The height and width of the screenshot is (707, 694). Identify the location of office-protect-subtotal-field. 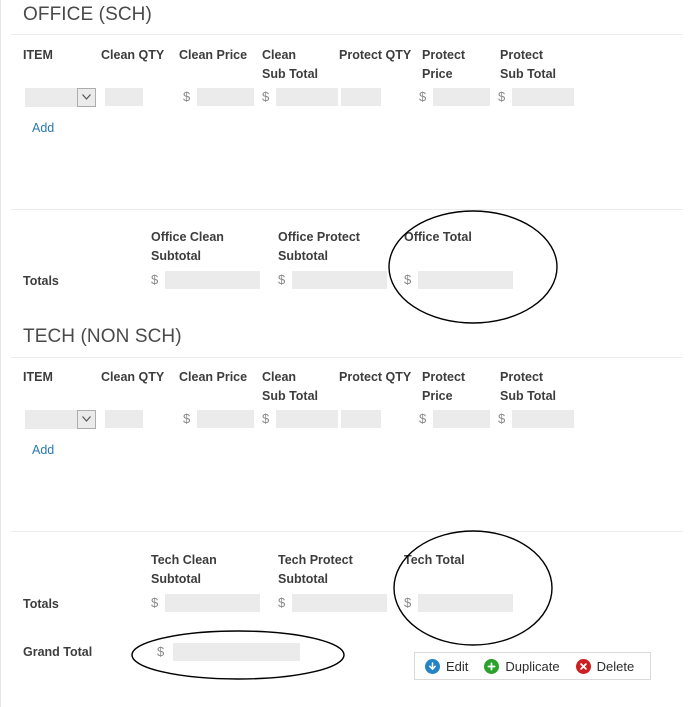
(339, 280).